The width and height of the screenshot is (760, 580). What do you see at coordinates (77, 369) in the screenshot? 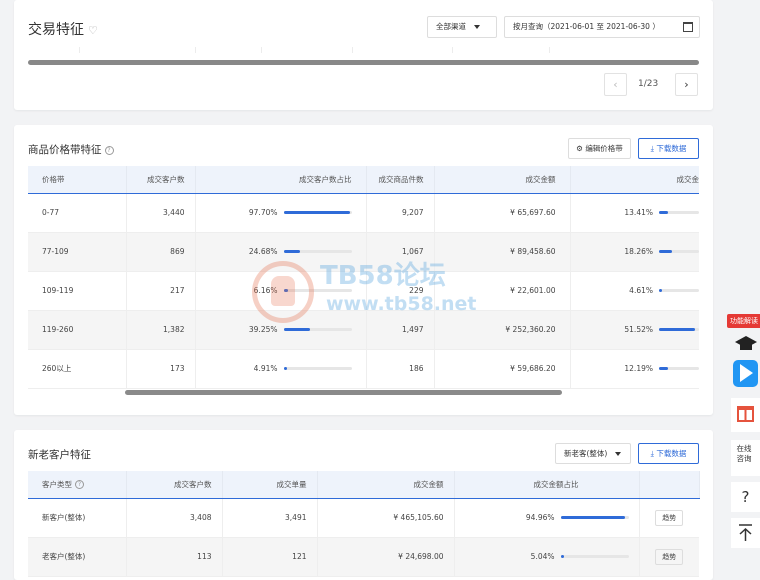
I see `price-band-cell: 260以上` at bounding box center [77, 369].